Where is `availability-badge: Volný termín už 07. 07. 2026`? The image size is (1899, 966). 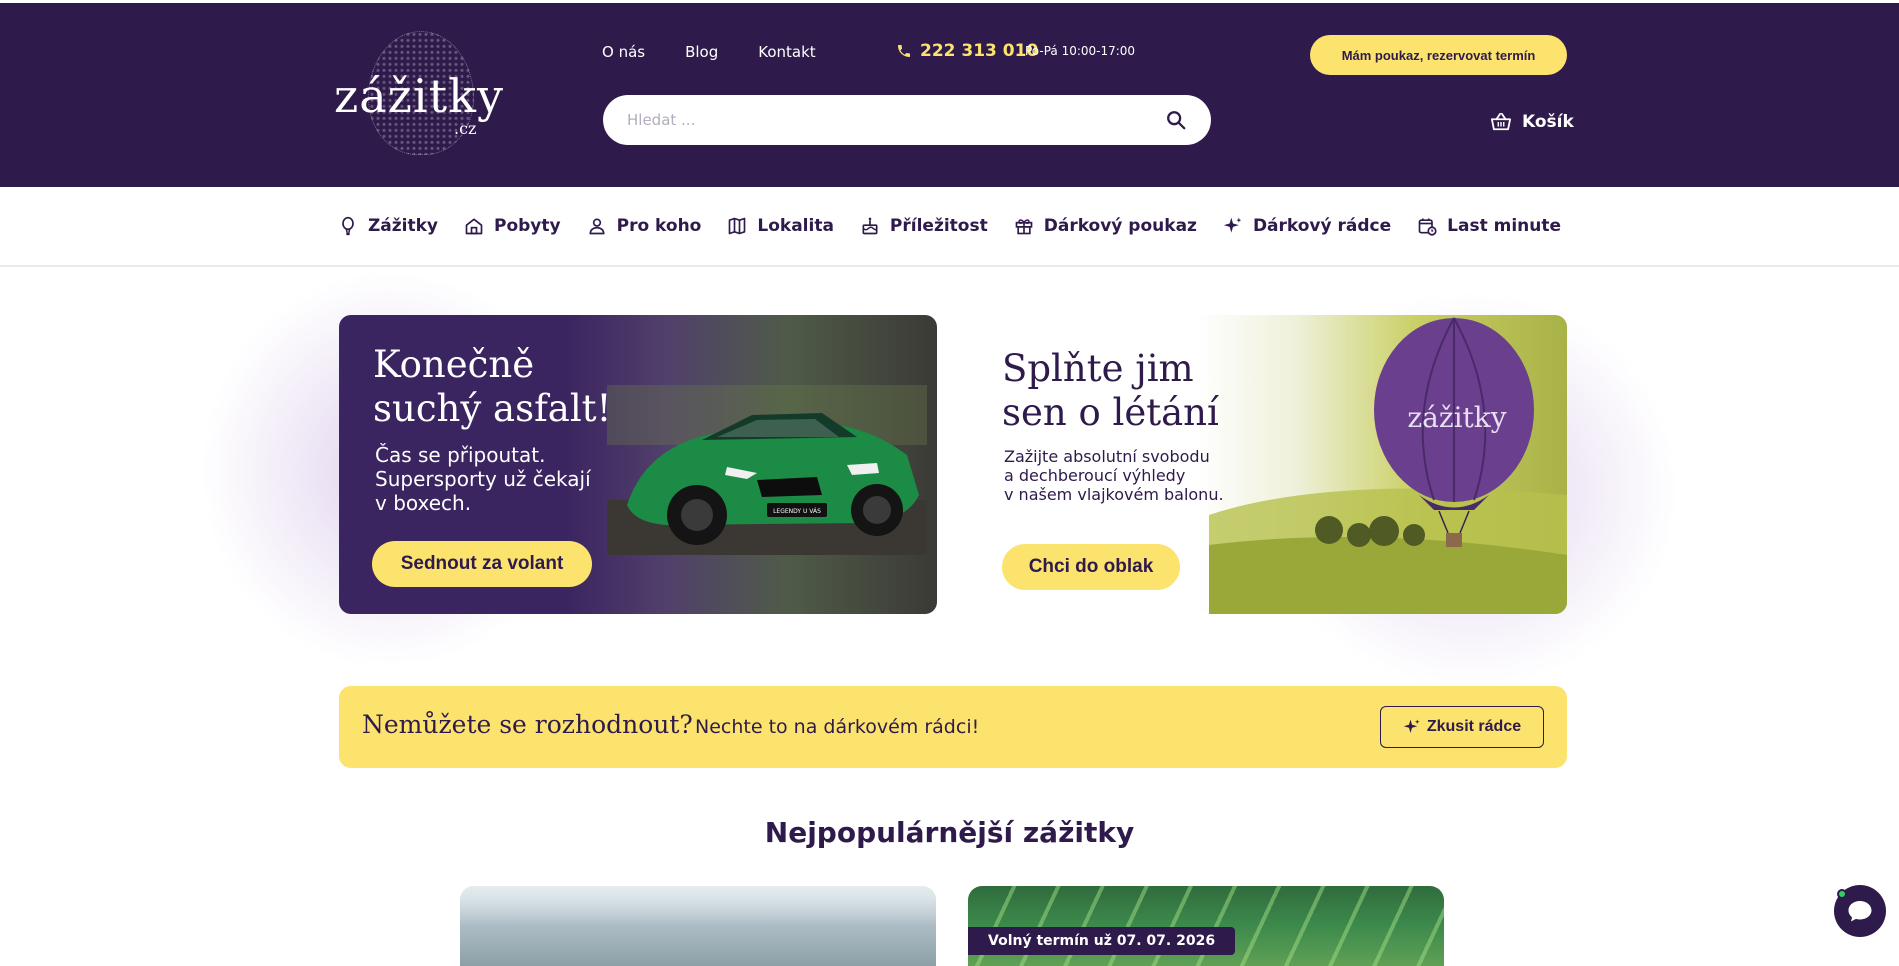
availability-badge: Volný termín už 07. 07. 2026 is located at coordinates (1102, 941).